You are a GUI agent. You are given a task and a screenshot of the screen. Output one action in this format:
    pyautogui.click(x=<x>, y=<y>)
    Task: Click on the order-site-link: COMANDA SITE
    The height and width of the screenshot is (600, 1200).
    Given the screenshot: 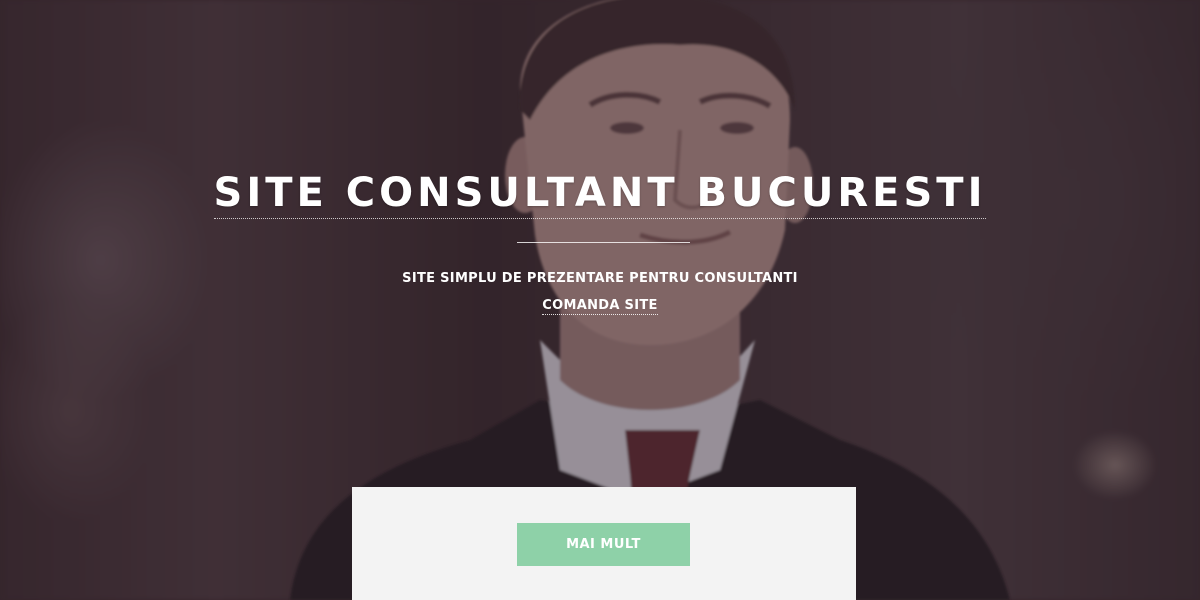 What is the action you would take?
    pyautogui.click(x=600, y=306)
    